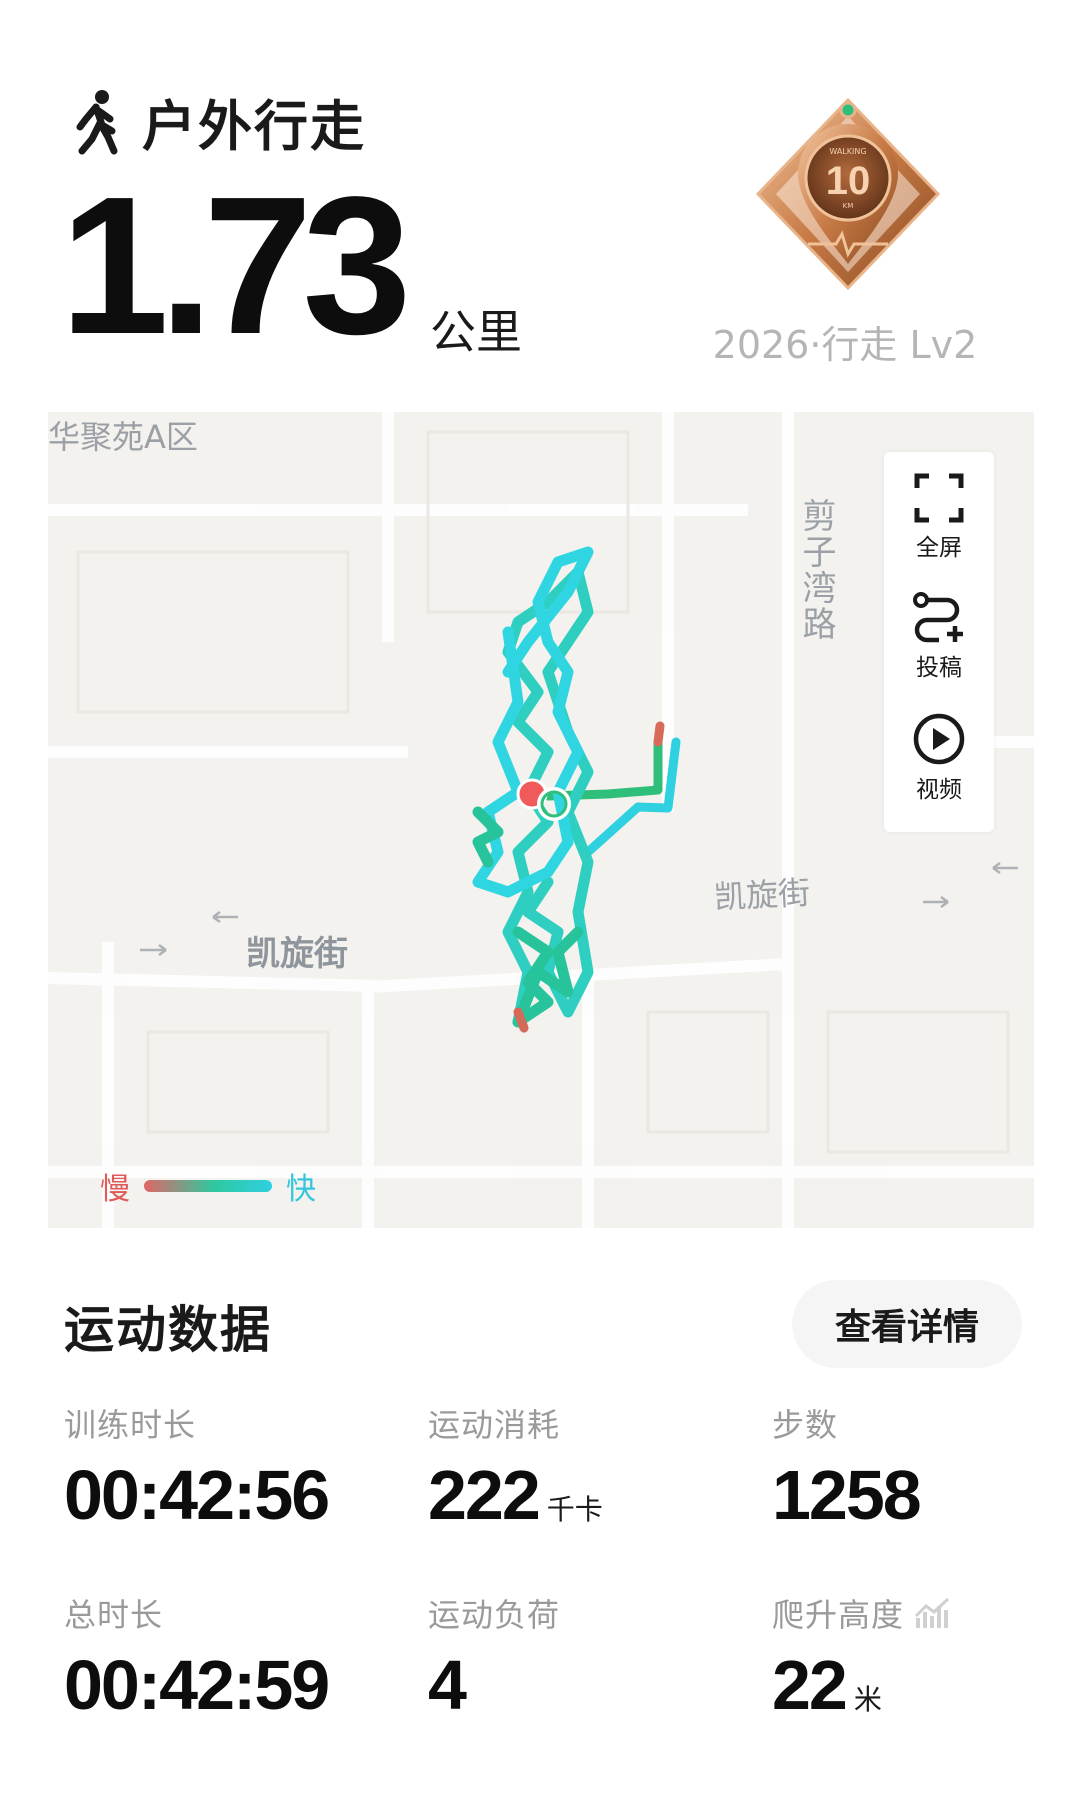 The width and height of the screenshot is (1080, 1803). Describe the element at coordinates (301, 1189) in the screenshot. I see `legend-fast: 快` at that location.